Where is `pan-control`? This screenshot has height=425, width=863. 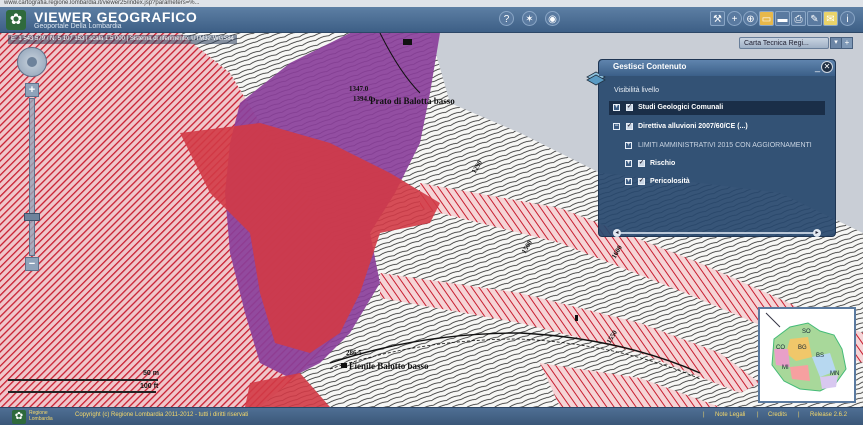 pan-control is located at coordinates (32, 62).